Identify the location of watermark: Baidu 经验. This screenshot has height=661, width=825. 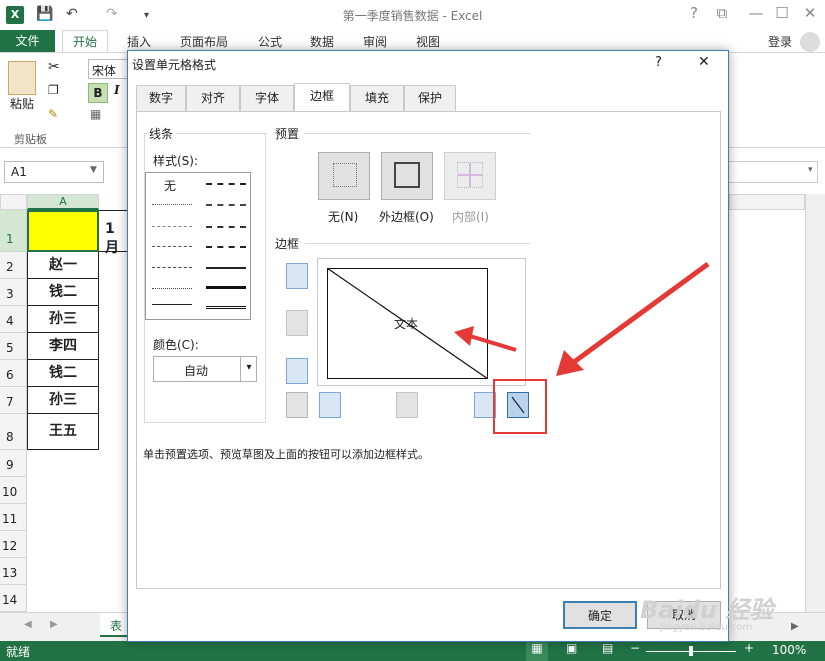
(707, 610).